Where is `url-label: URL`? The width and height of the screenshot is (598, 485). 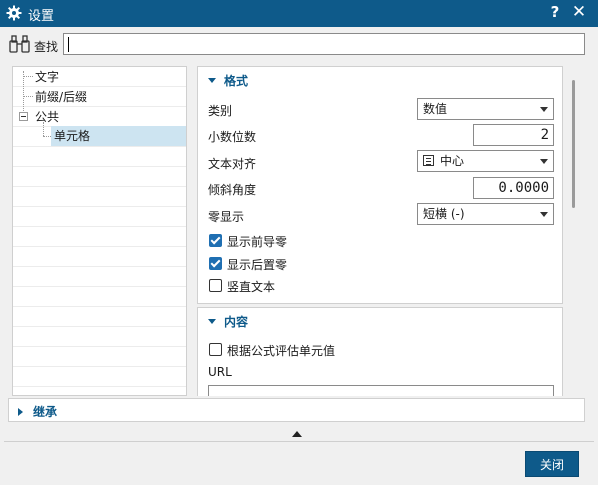 url-label: URL is located at coordinates (220, 372).